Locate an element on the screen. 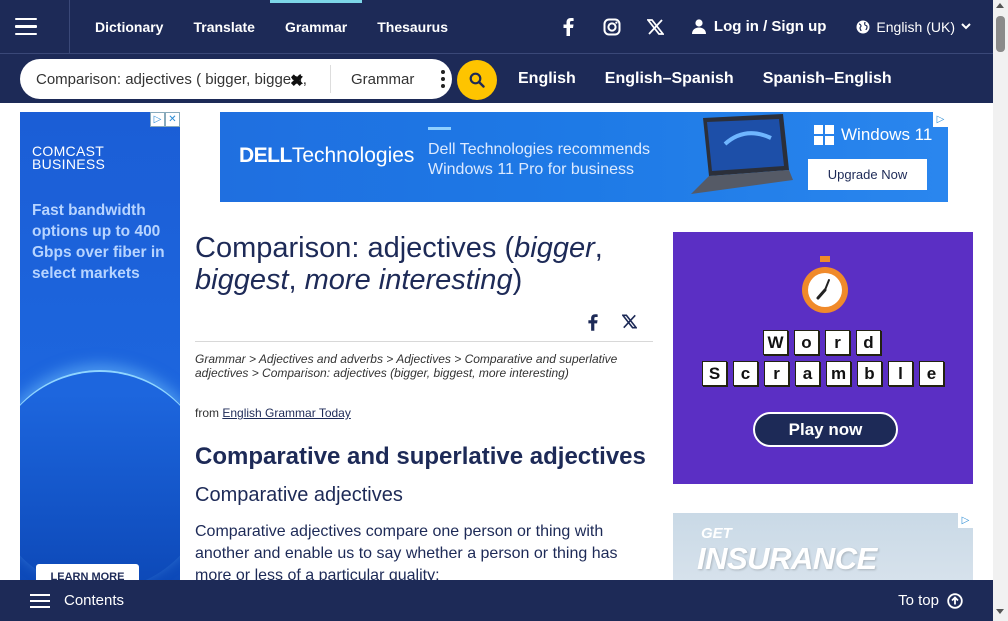 Image resolution: width=1008 pixels, height=621 pixels. scroll-down-arrow-icon is located at coordinates (1000, 611).